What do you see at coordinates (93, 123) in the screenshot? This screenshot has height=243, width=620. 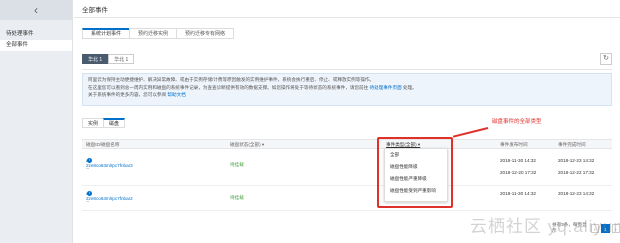 I see `tab-instances: 实例` at bounding box center [93, 123].